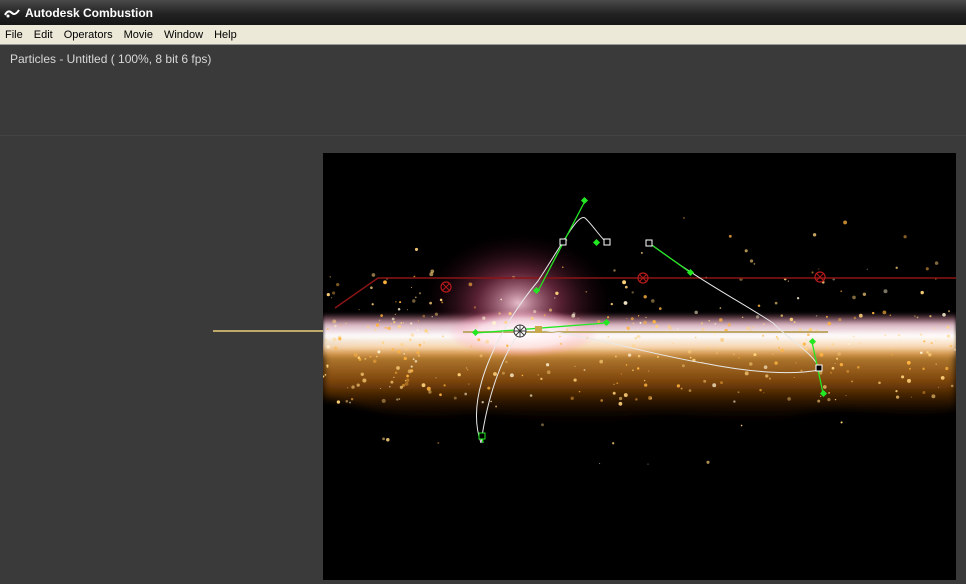  Describe the element at coordinates (225, 35) in the screenshot. I see `menu-help: Help` at that location.